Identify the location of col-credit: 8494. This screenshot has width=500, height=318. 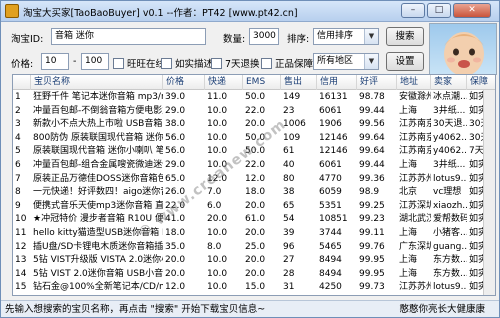
(330, 273).